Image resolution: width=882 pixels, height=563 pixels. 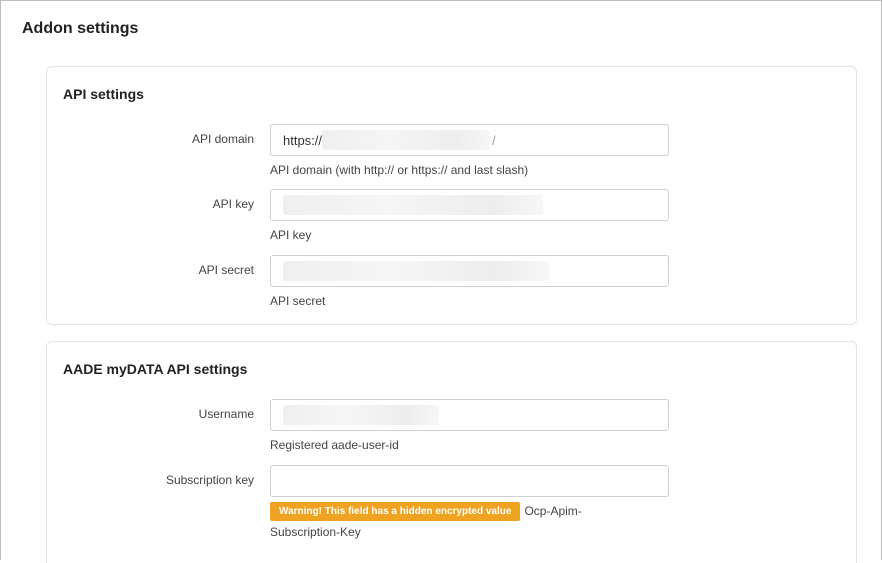 I want to click on api-settings-title: API settings, so click(x=103, y=94).